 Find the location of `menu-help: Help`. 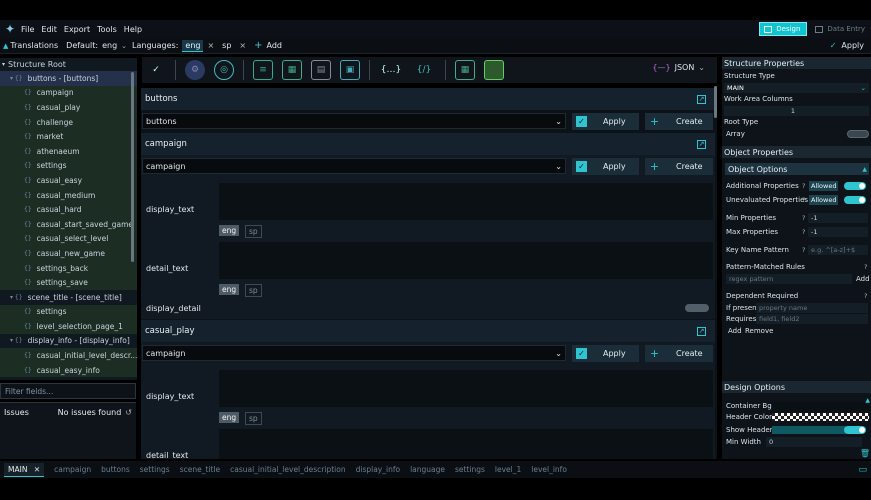

menu-help: Help is located at coordinates (133, 29).